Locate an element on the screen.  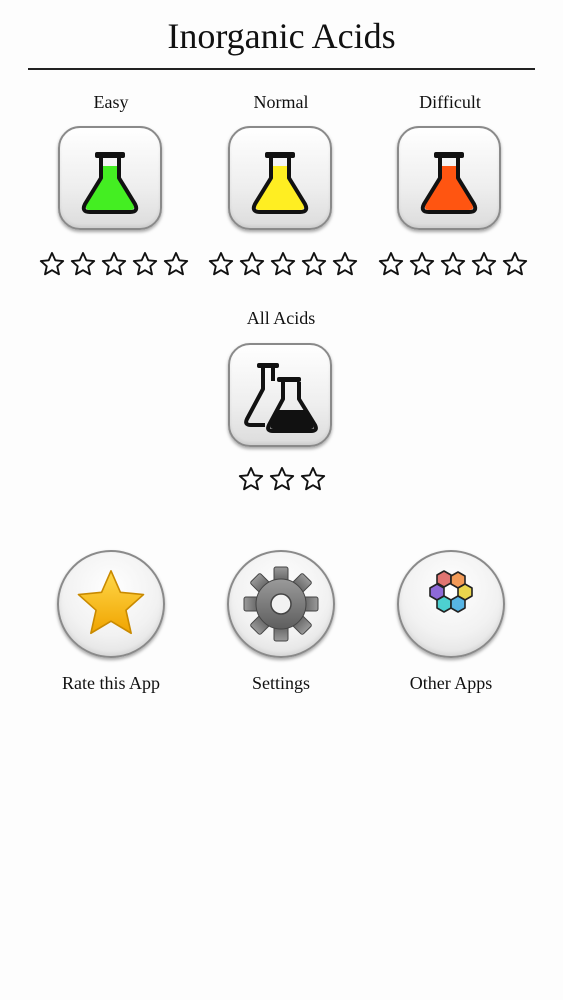
level-easy-button is located at coordinates (110, 178).